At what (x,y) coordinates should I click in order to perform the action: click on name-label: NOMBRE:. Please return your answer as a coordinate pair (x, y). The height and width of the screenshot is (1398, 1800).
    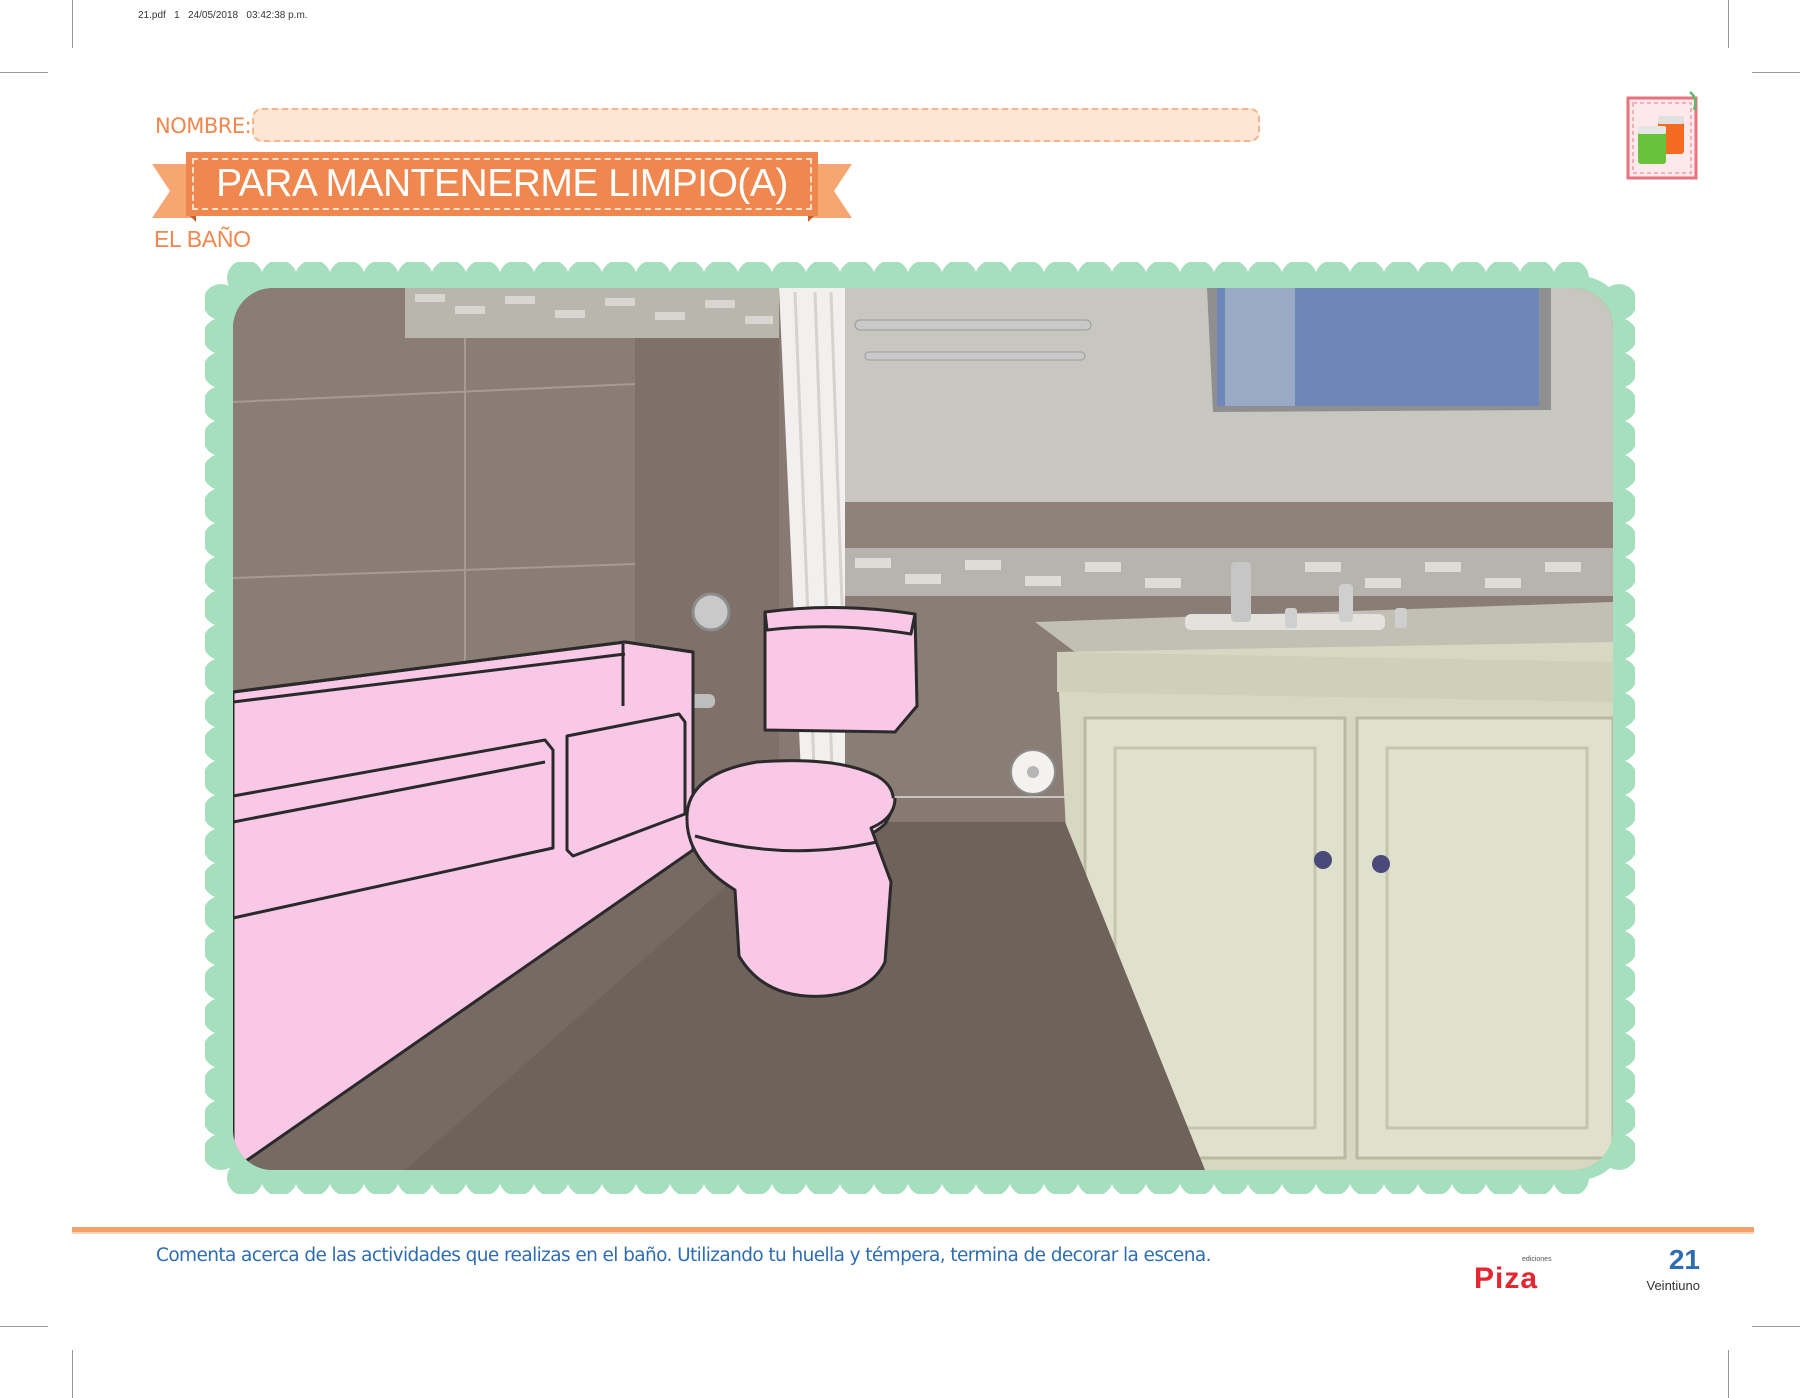
    Looking at the image, I should click on (203, 126).